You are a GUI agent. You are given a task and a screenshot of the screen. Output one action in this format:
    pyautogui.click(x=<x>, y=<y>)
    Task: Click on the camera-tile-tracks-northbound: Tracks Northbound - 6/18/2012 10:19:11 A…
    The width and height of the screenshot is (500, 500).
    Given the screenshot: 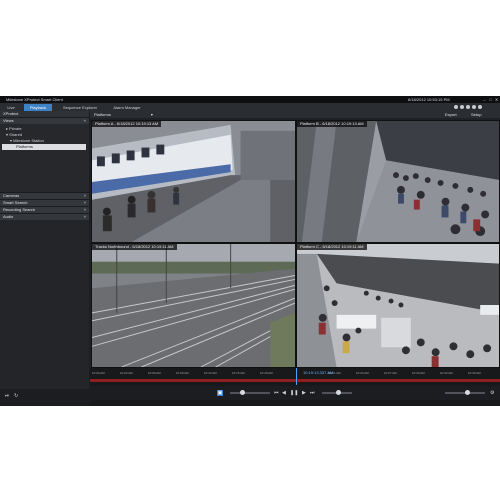 What is the action you would take?
    pyautogui.click(x=193, y=305)
    